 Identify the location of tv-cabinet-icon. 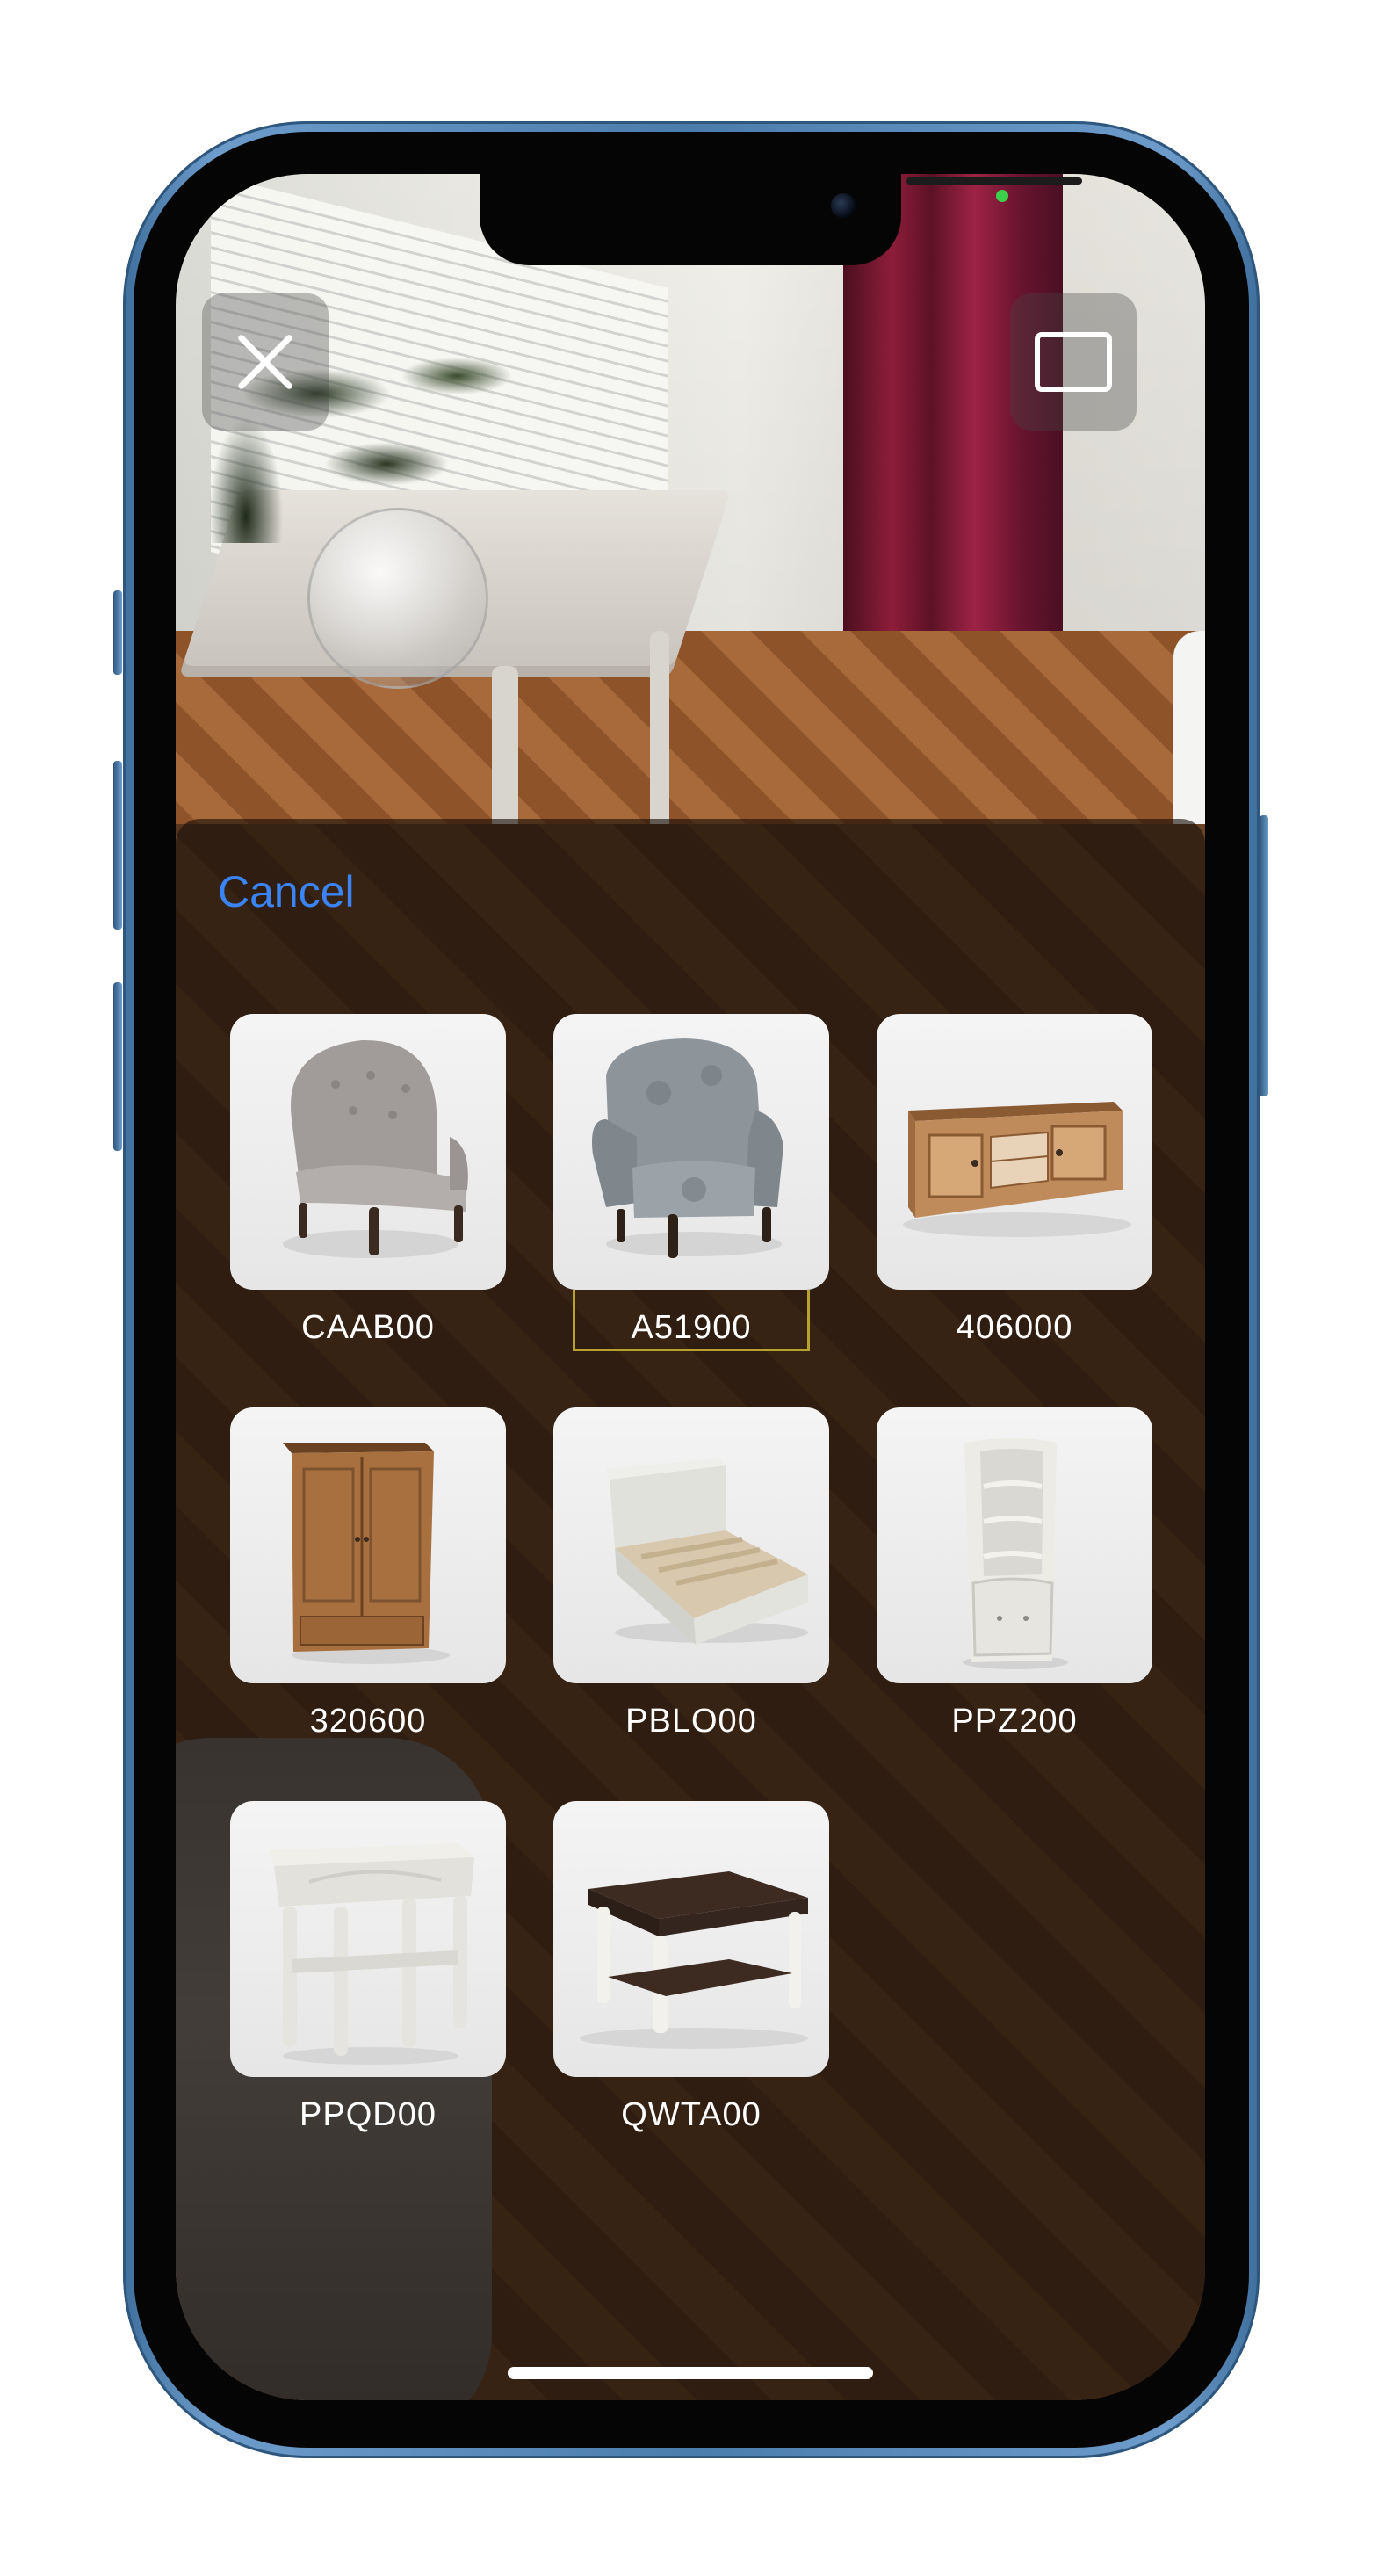
(1017, 1169).